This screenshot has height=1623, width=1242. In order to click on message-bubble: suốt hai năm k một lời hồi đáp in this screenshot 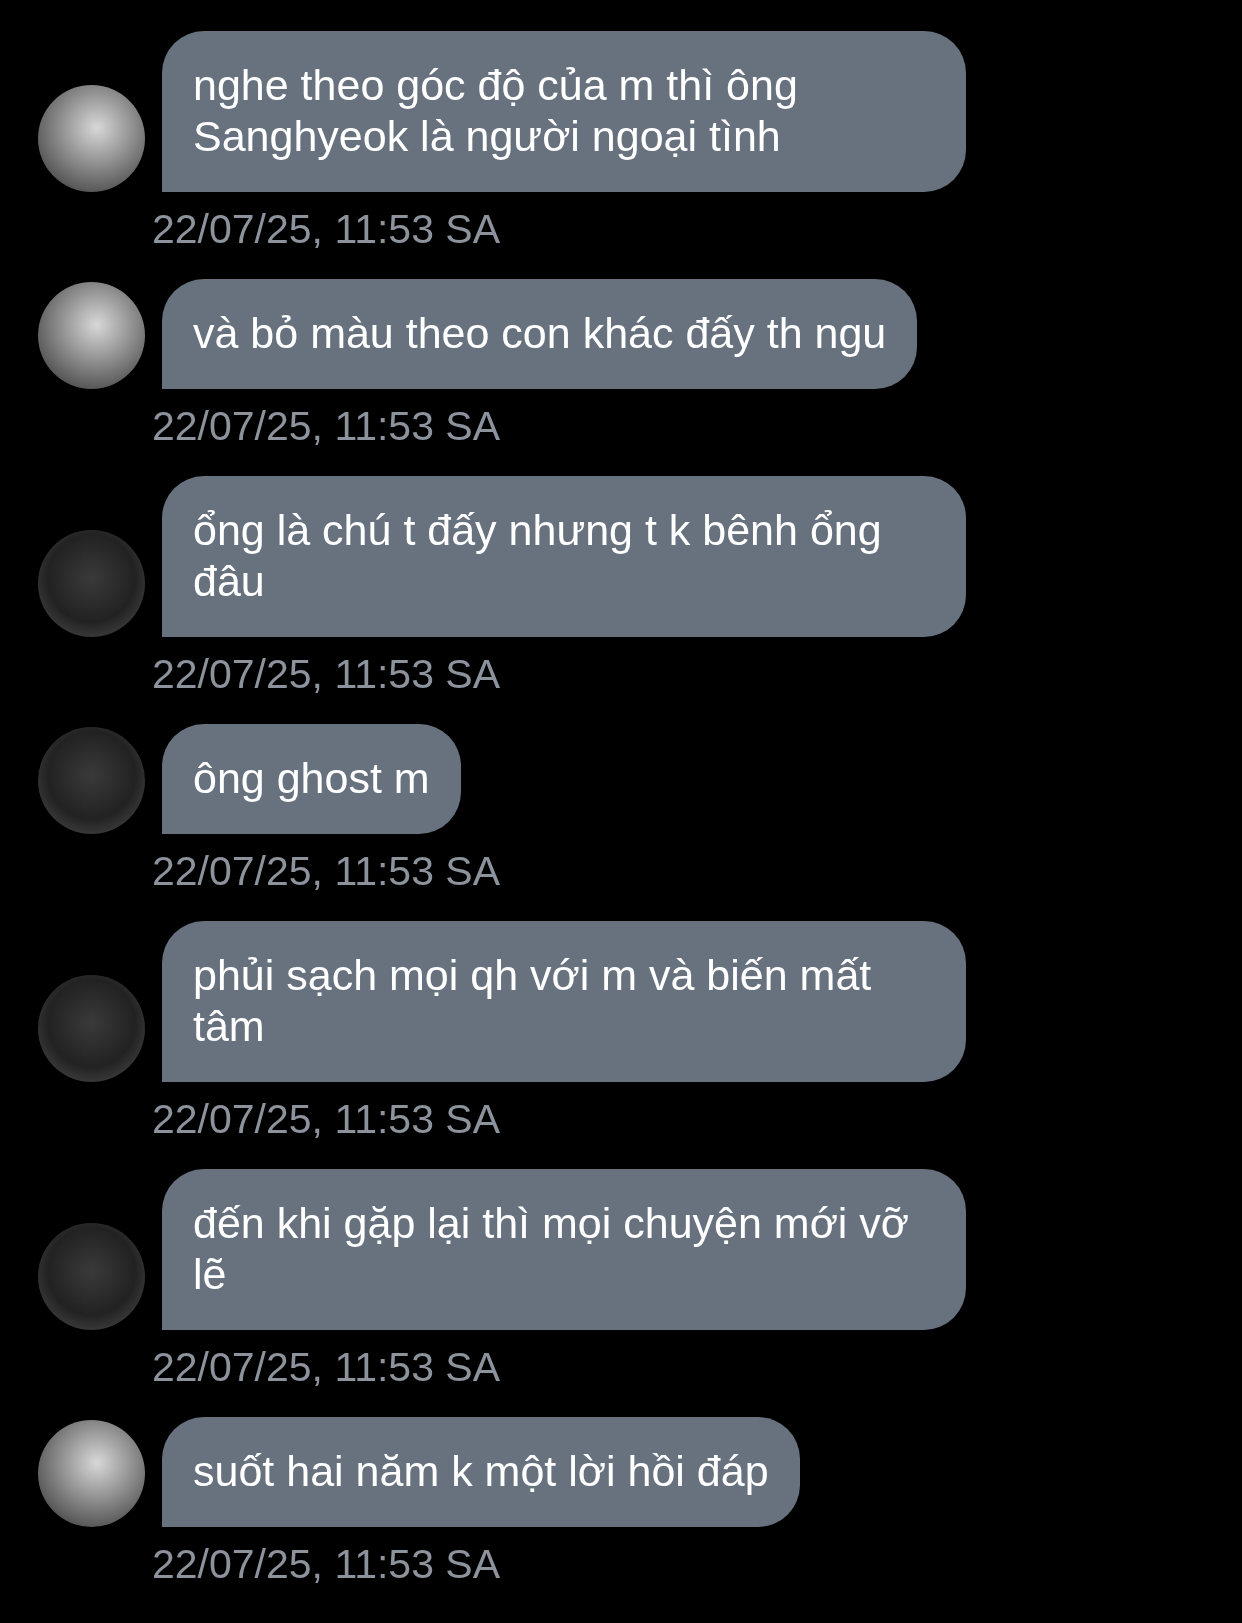, I will do `click(481, 1472)`.